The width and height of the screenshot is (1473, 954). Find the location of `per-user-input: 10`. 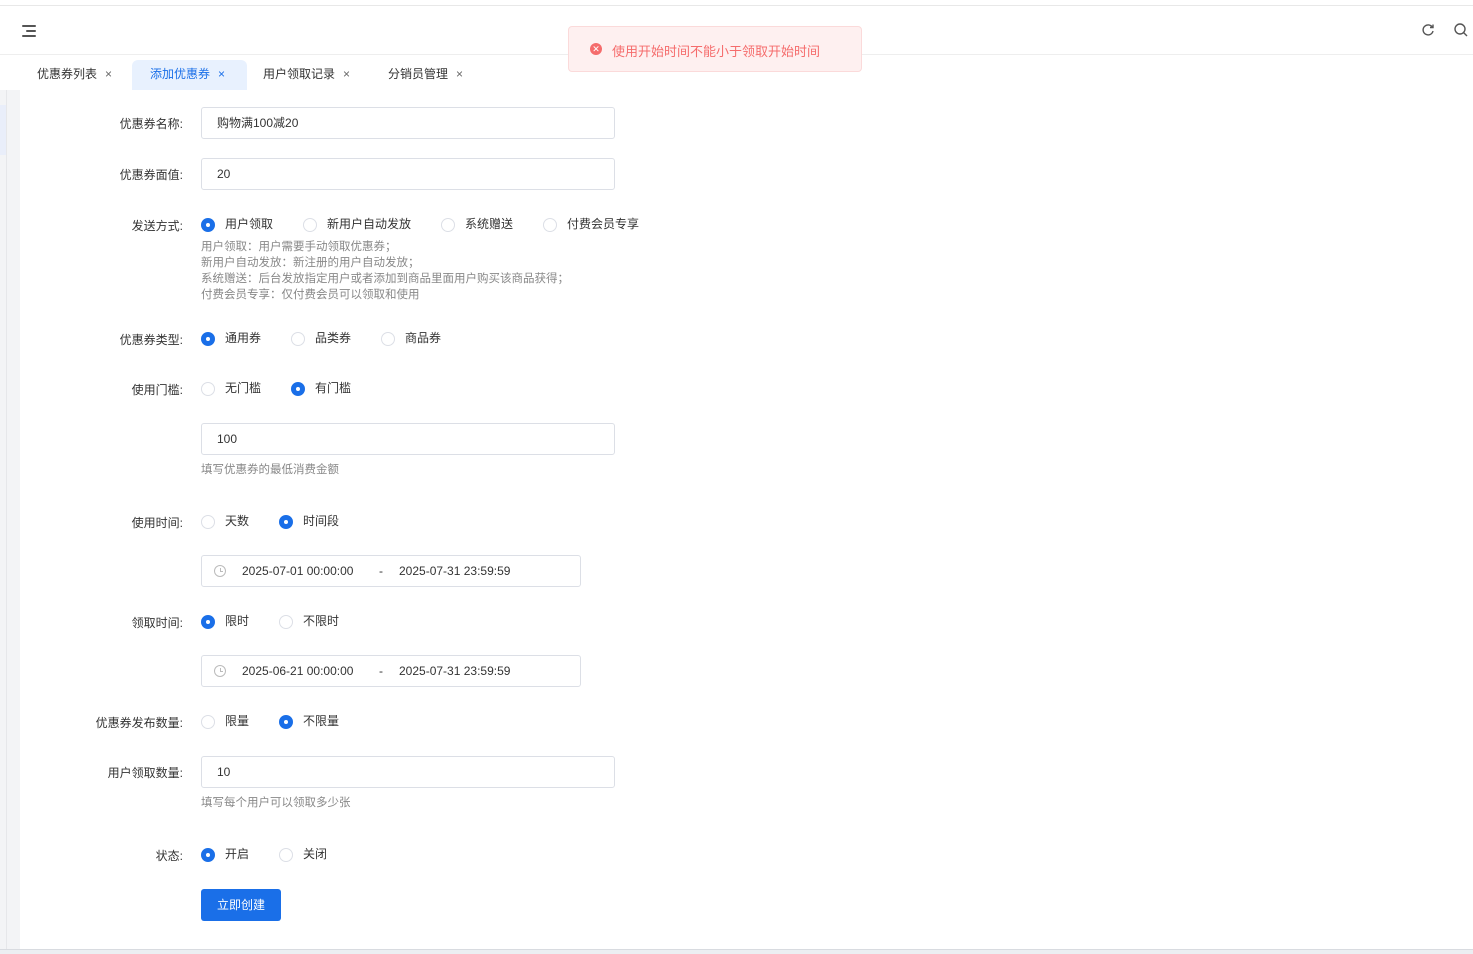

per-user-input: 10 is located at coordinates (408, 772).